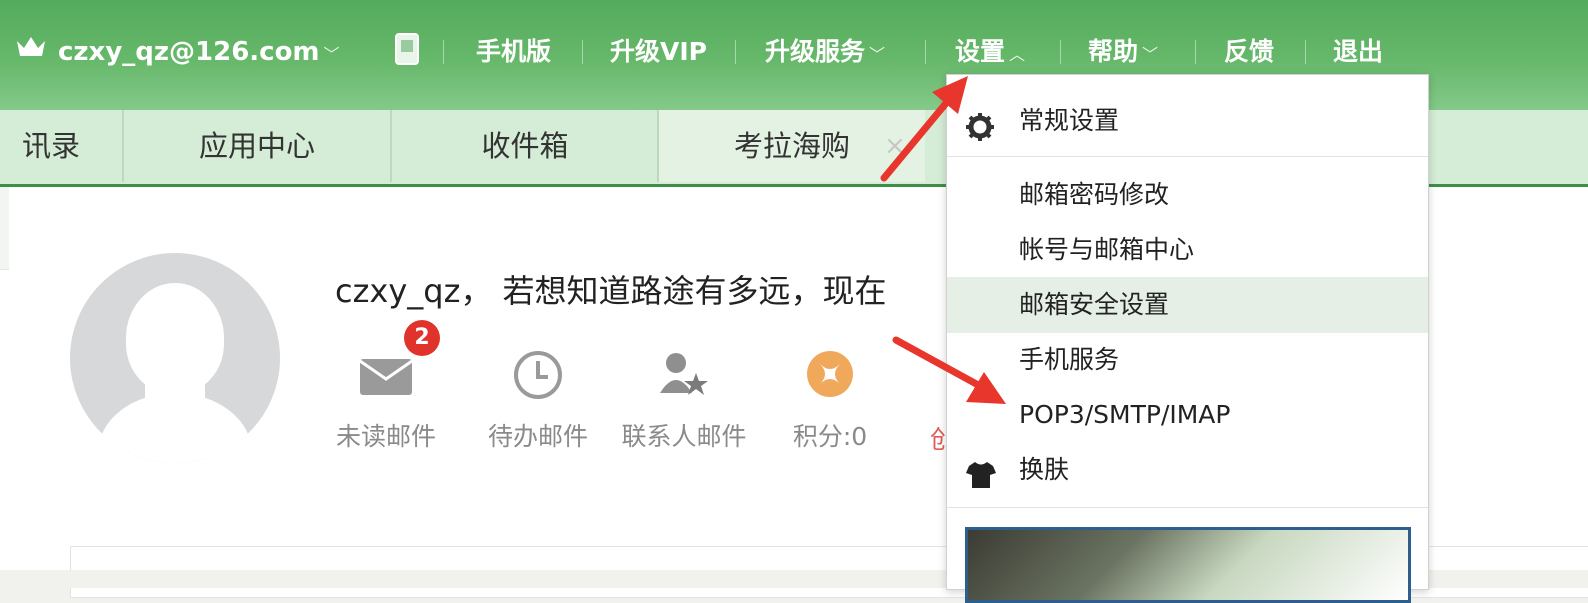  What do you see at coordinates (1017, 54) in the screenshot?
I see `chevron-up-icon: ︿` at bounding box center [1017, 54].